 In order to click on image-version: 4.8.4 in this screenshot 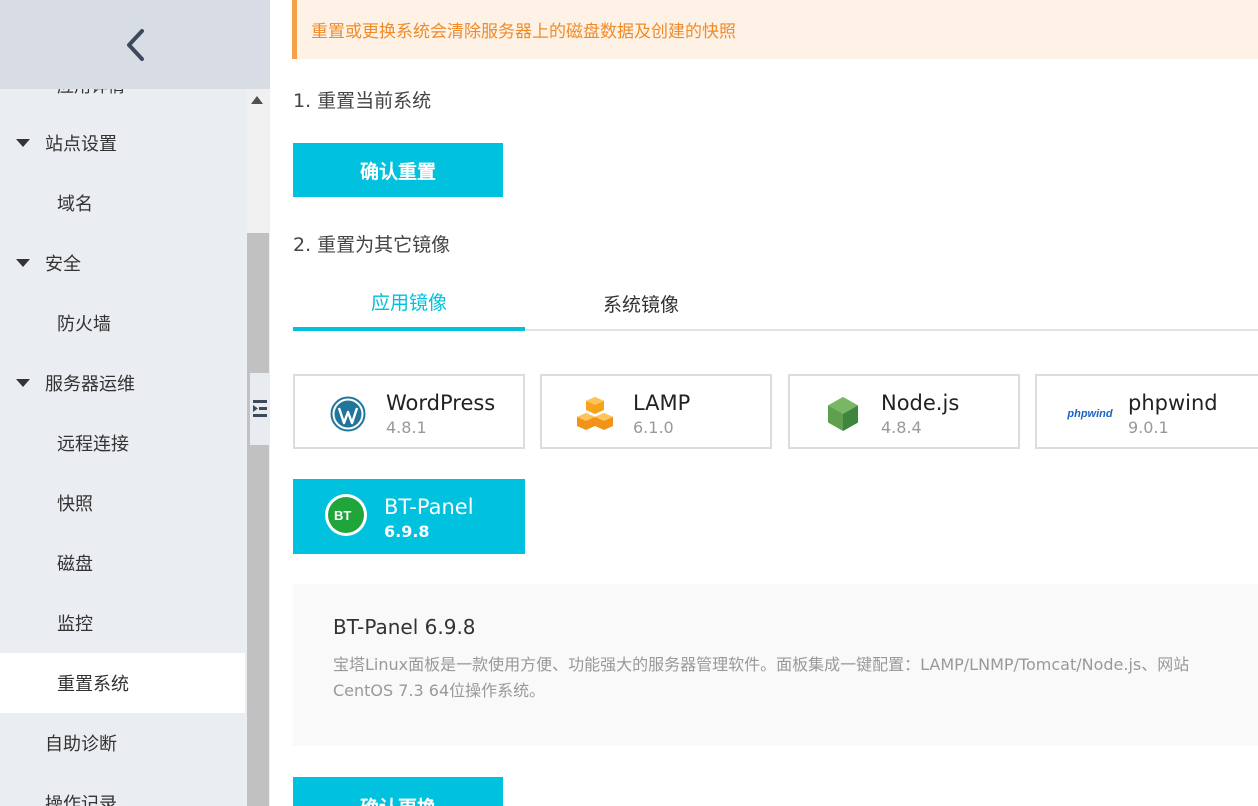, I will do `click(901, 427)`.